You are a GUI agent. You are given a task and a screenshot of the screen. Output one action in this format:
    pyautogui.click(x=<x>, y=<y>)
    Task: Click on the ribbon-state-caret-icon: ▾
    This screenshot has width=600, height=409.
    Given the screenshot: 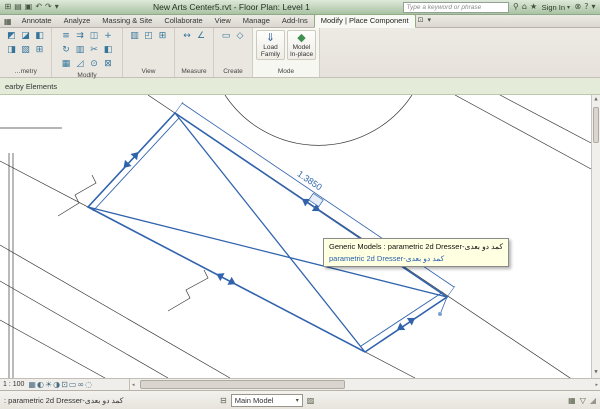 What is the action you would take?
    pyautogui.click(x=429, y=20)
    